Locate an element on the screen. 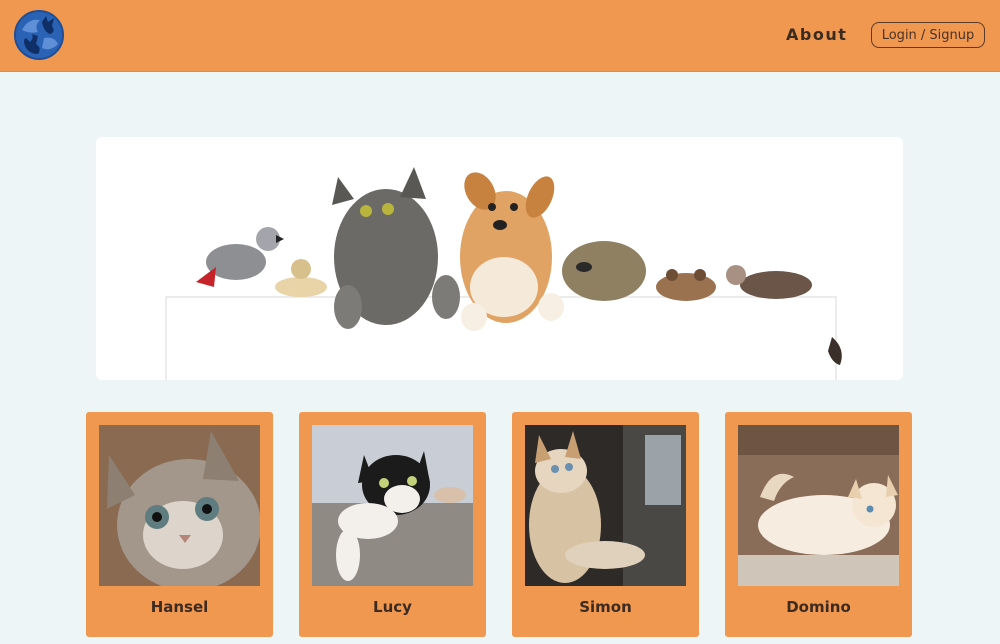  pet-name: Domino is located at coordinates (818, 607).